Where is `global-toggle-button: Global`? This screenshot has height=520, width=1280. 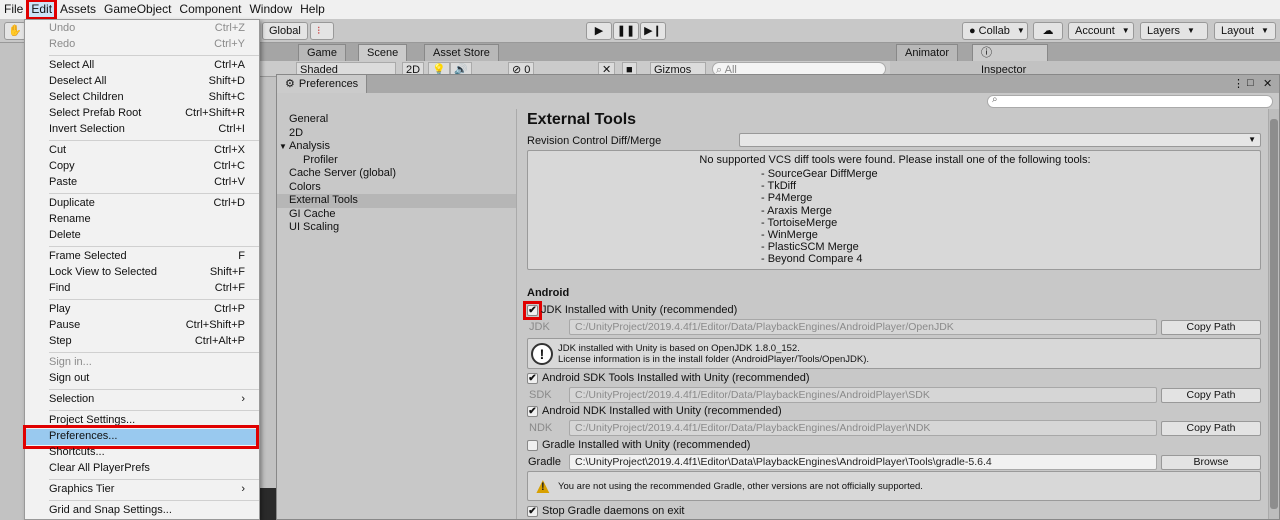 global-toggle-button: Global is located at coordinates (285, 31).